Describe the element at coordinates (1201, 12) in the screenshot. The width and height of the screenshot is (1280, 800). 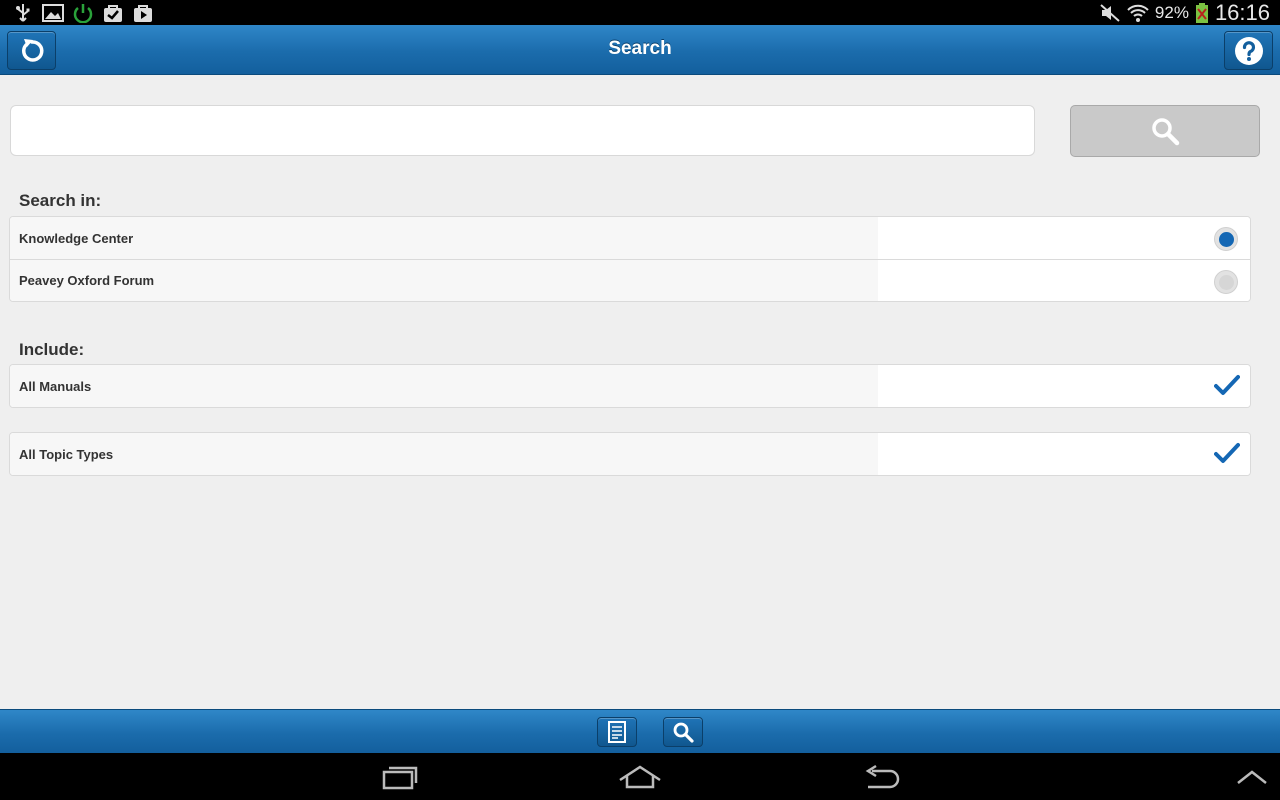
I see `battery-icon` at that location.